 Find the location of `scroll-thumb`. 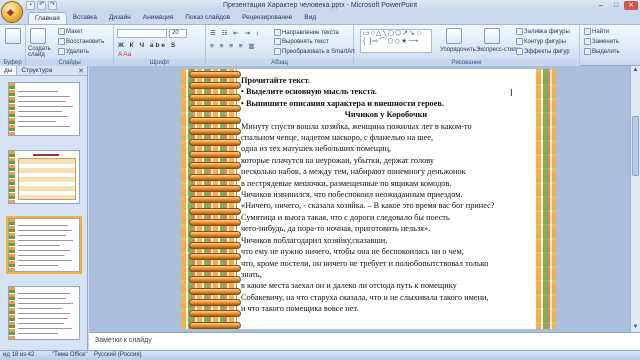

scroll-thumb is located at coordinates (635, 146).